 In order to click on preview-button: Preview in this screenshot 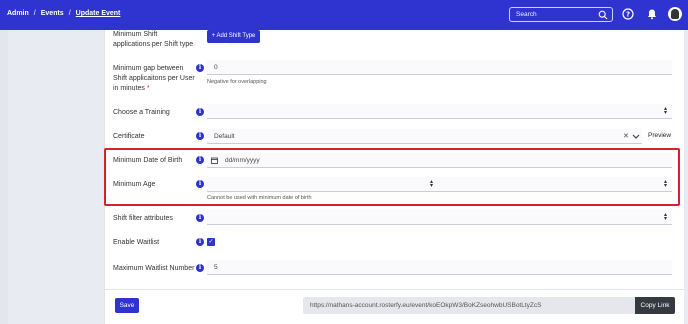, I will do `click(659, 135)`.